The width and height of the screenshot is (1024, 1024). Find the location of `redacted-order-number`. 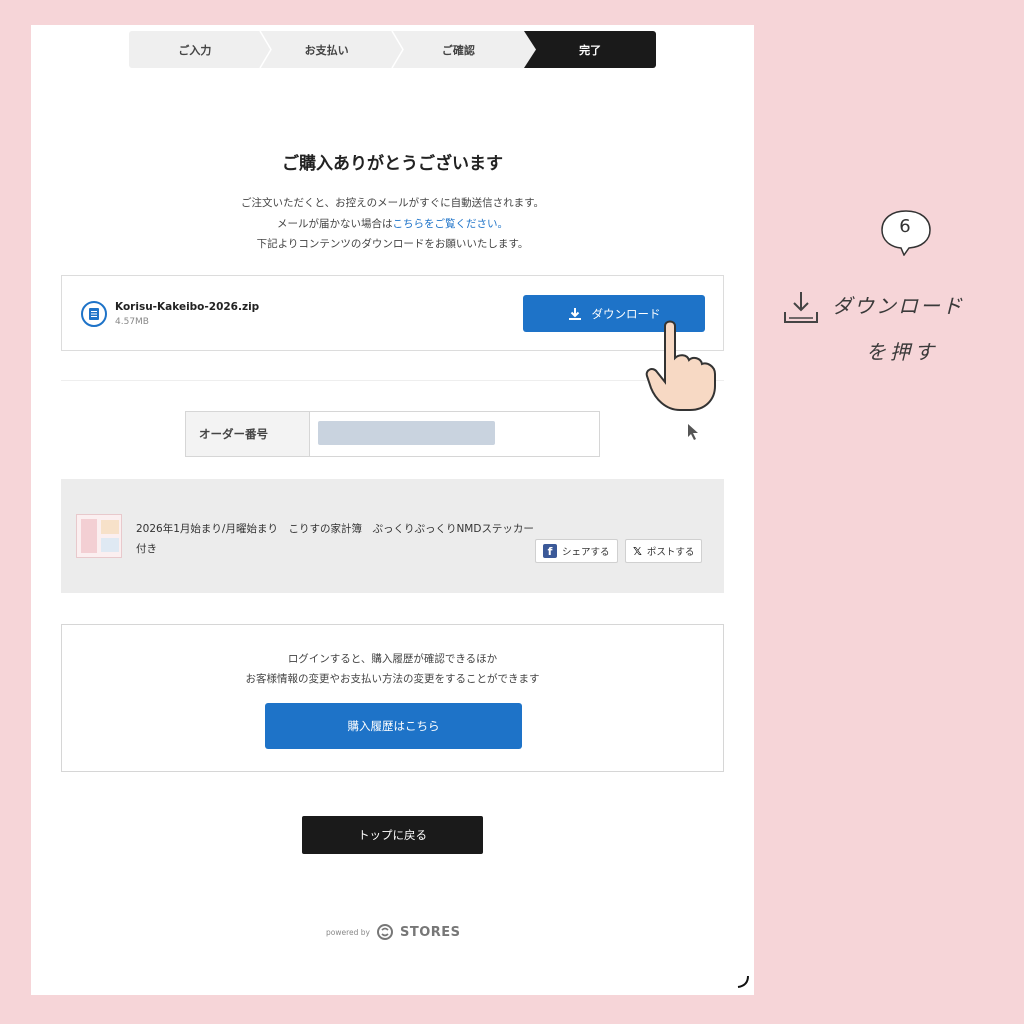

redacted-order-number is located at coordinates (406, 433).